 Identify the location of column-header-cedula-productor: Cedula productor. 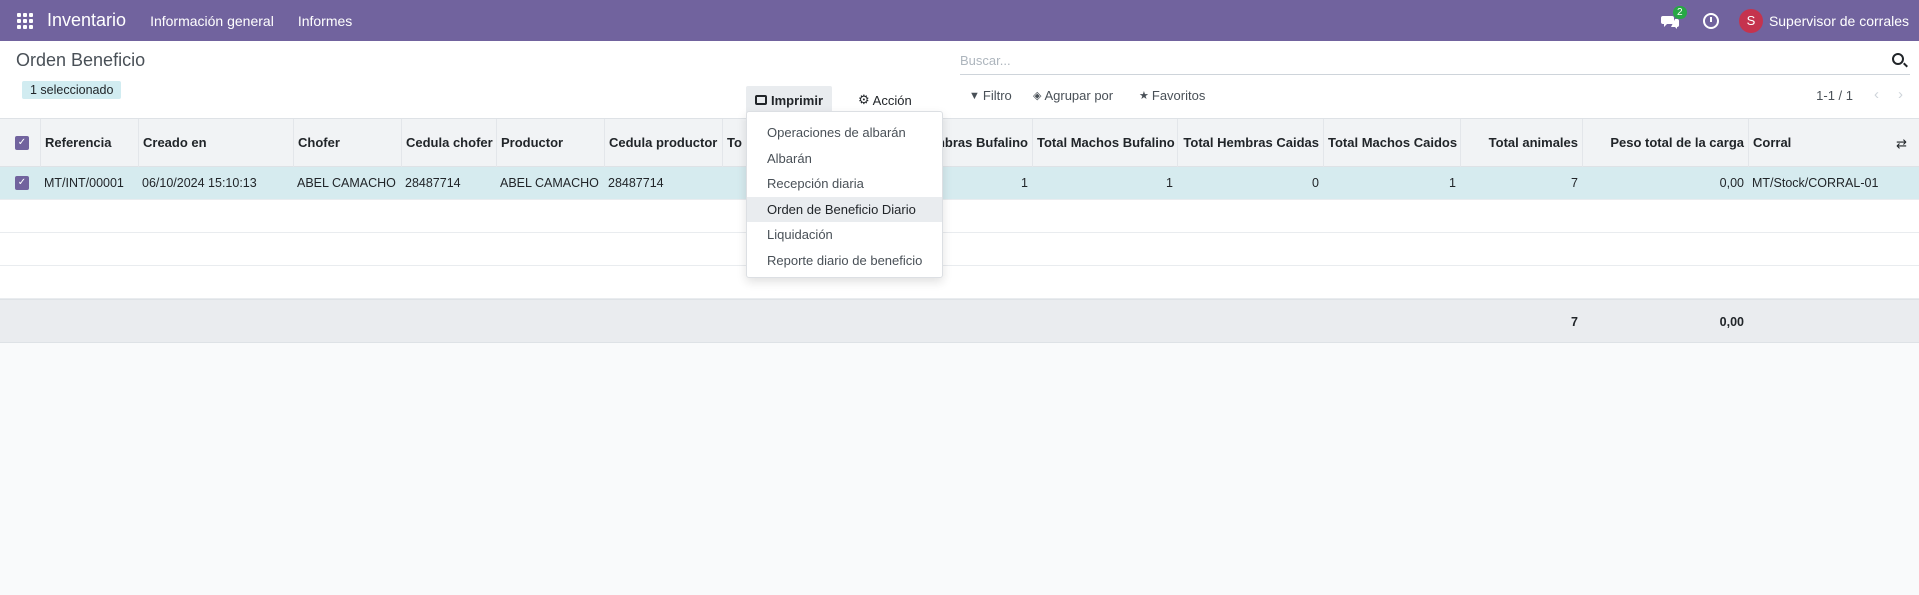
(663, 143).